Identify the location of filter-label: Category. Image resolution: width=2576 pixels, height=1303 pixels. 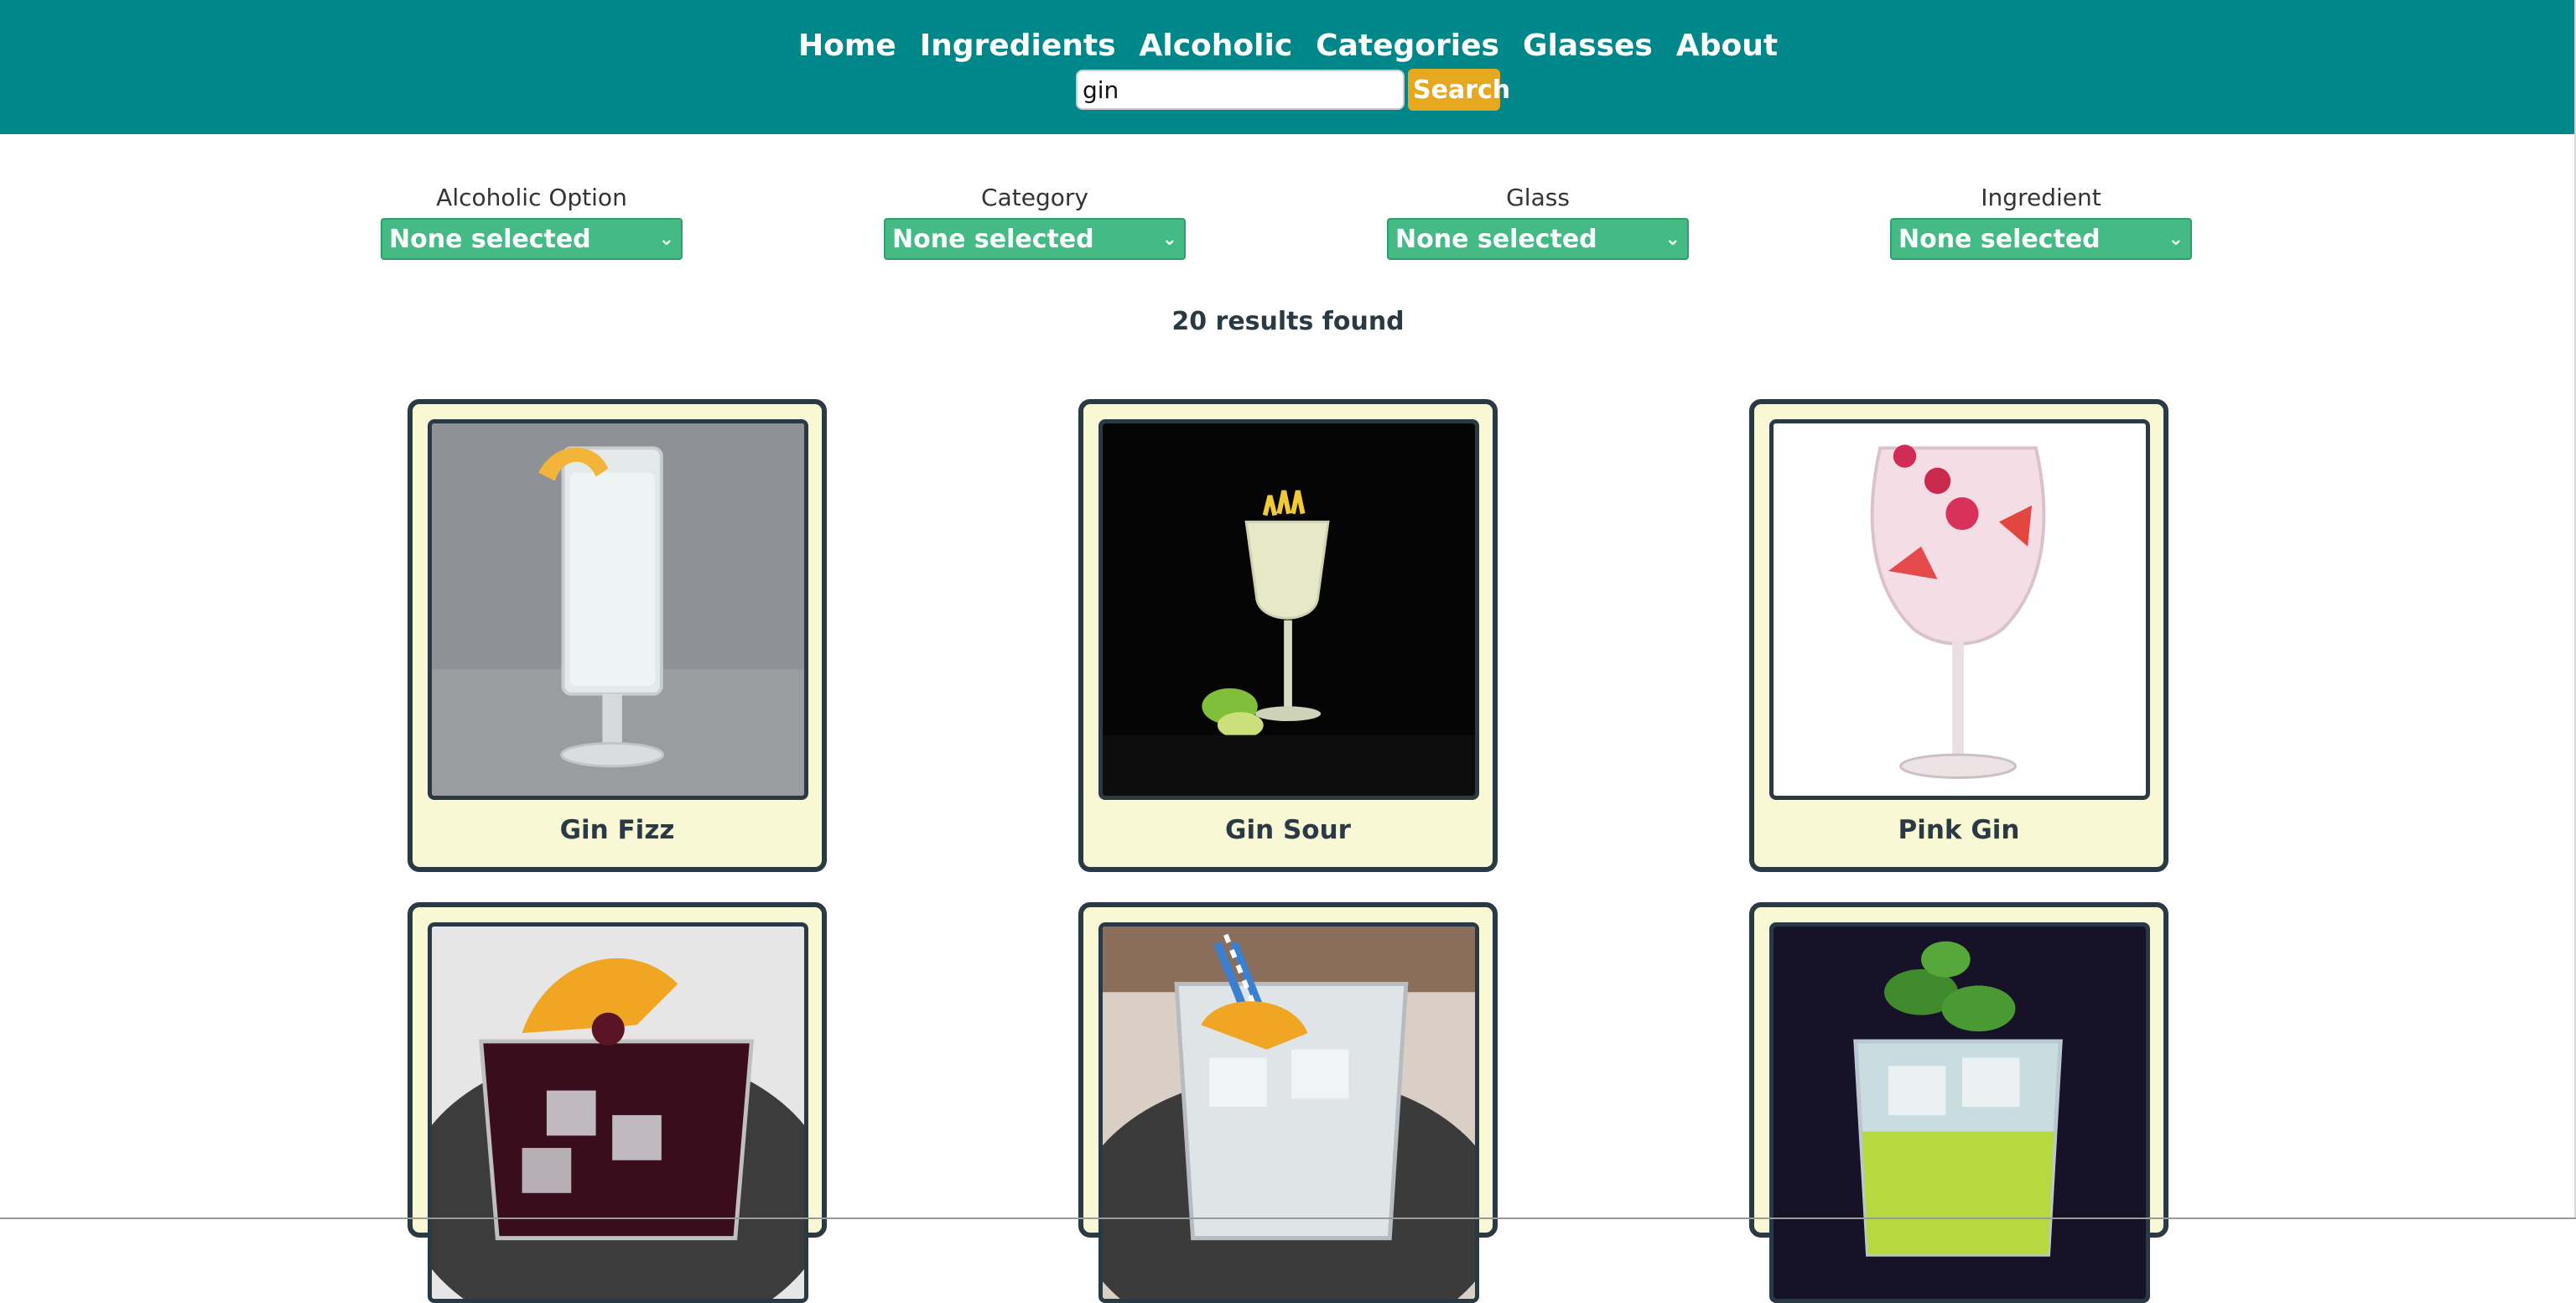
(1034, 197).